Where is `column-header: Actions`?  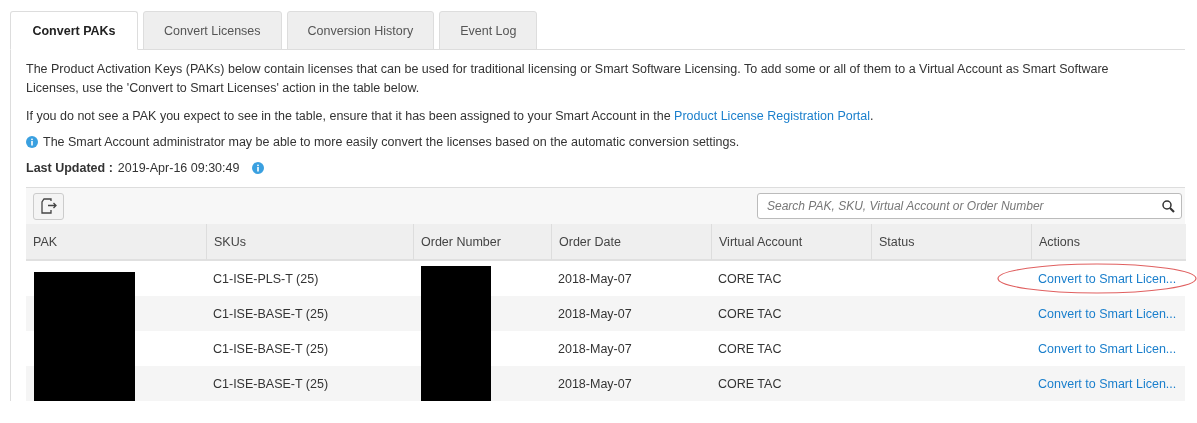
column-header: Actions is located at coordinates (1108, 242).